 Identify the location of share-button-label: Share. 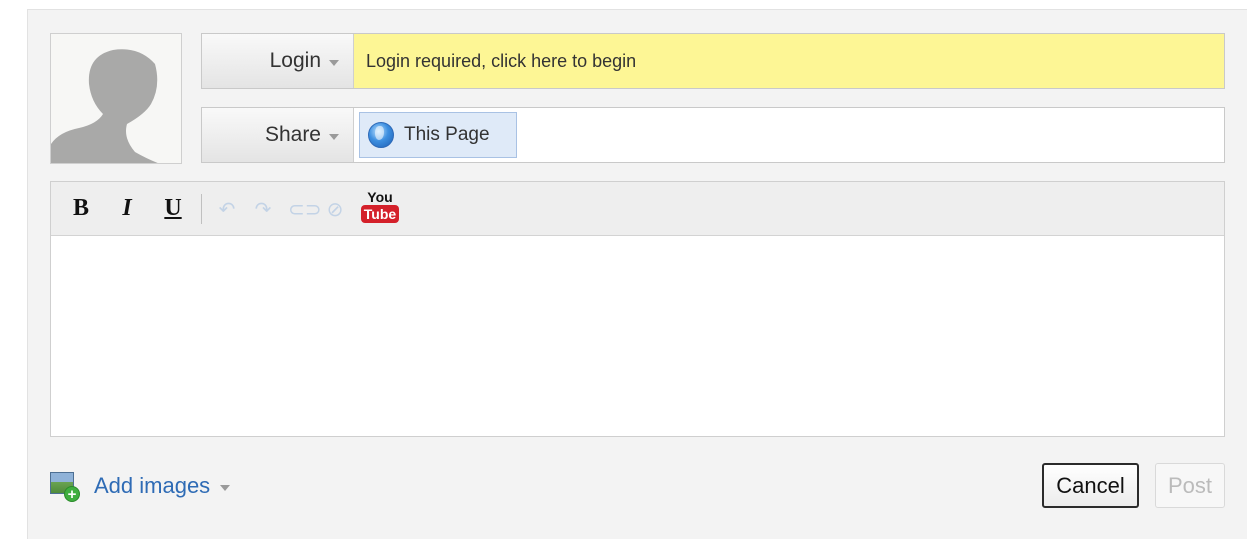
(292, 134).